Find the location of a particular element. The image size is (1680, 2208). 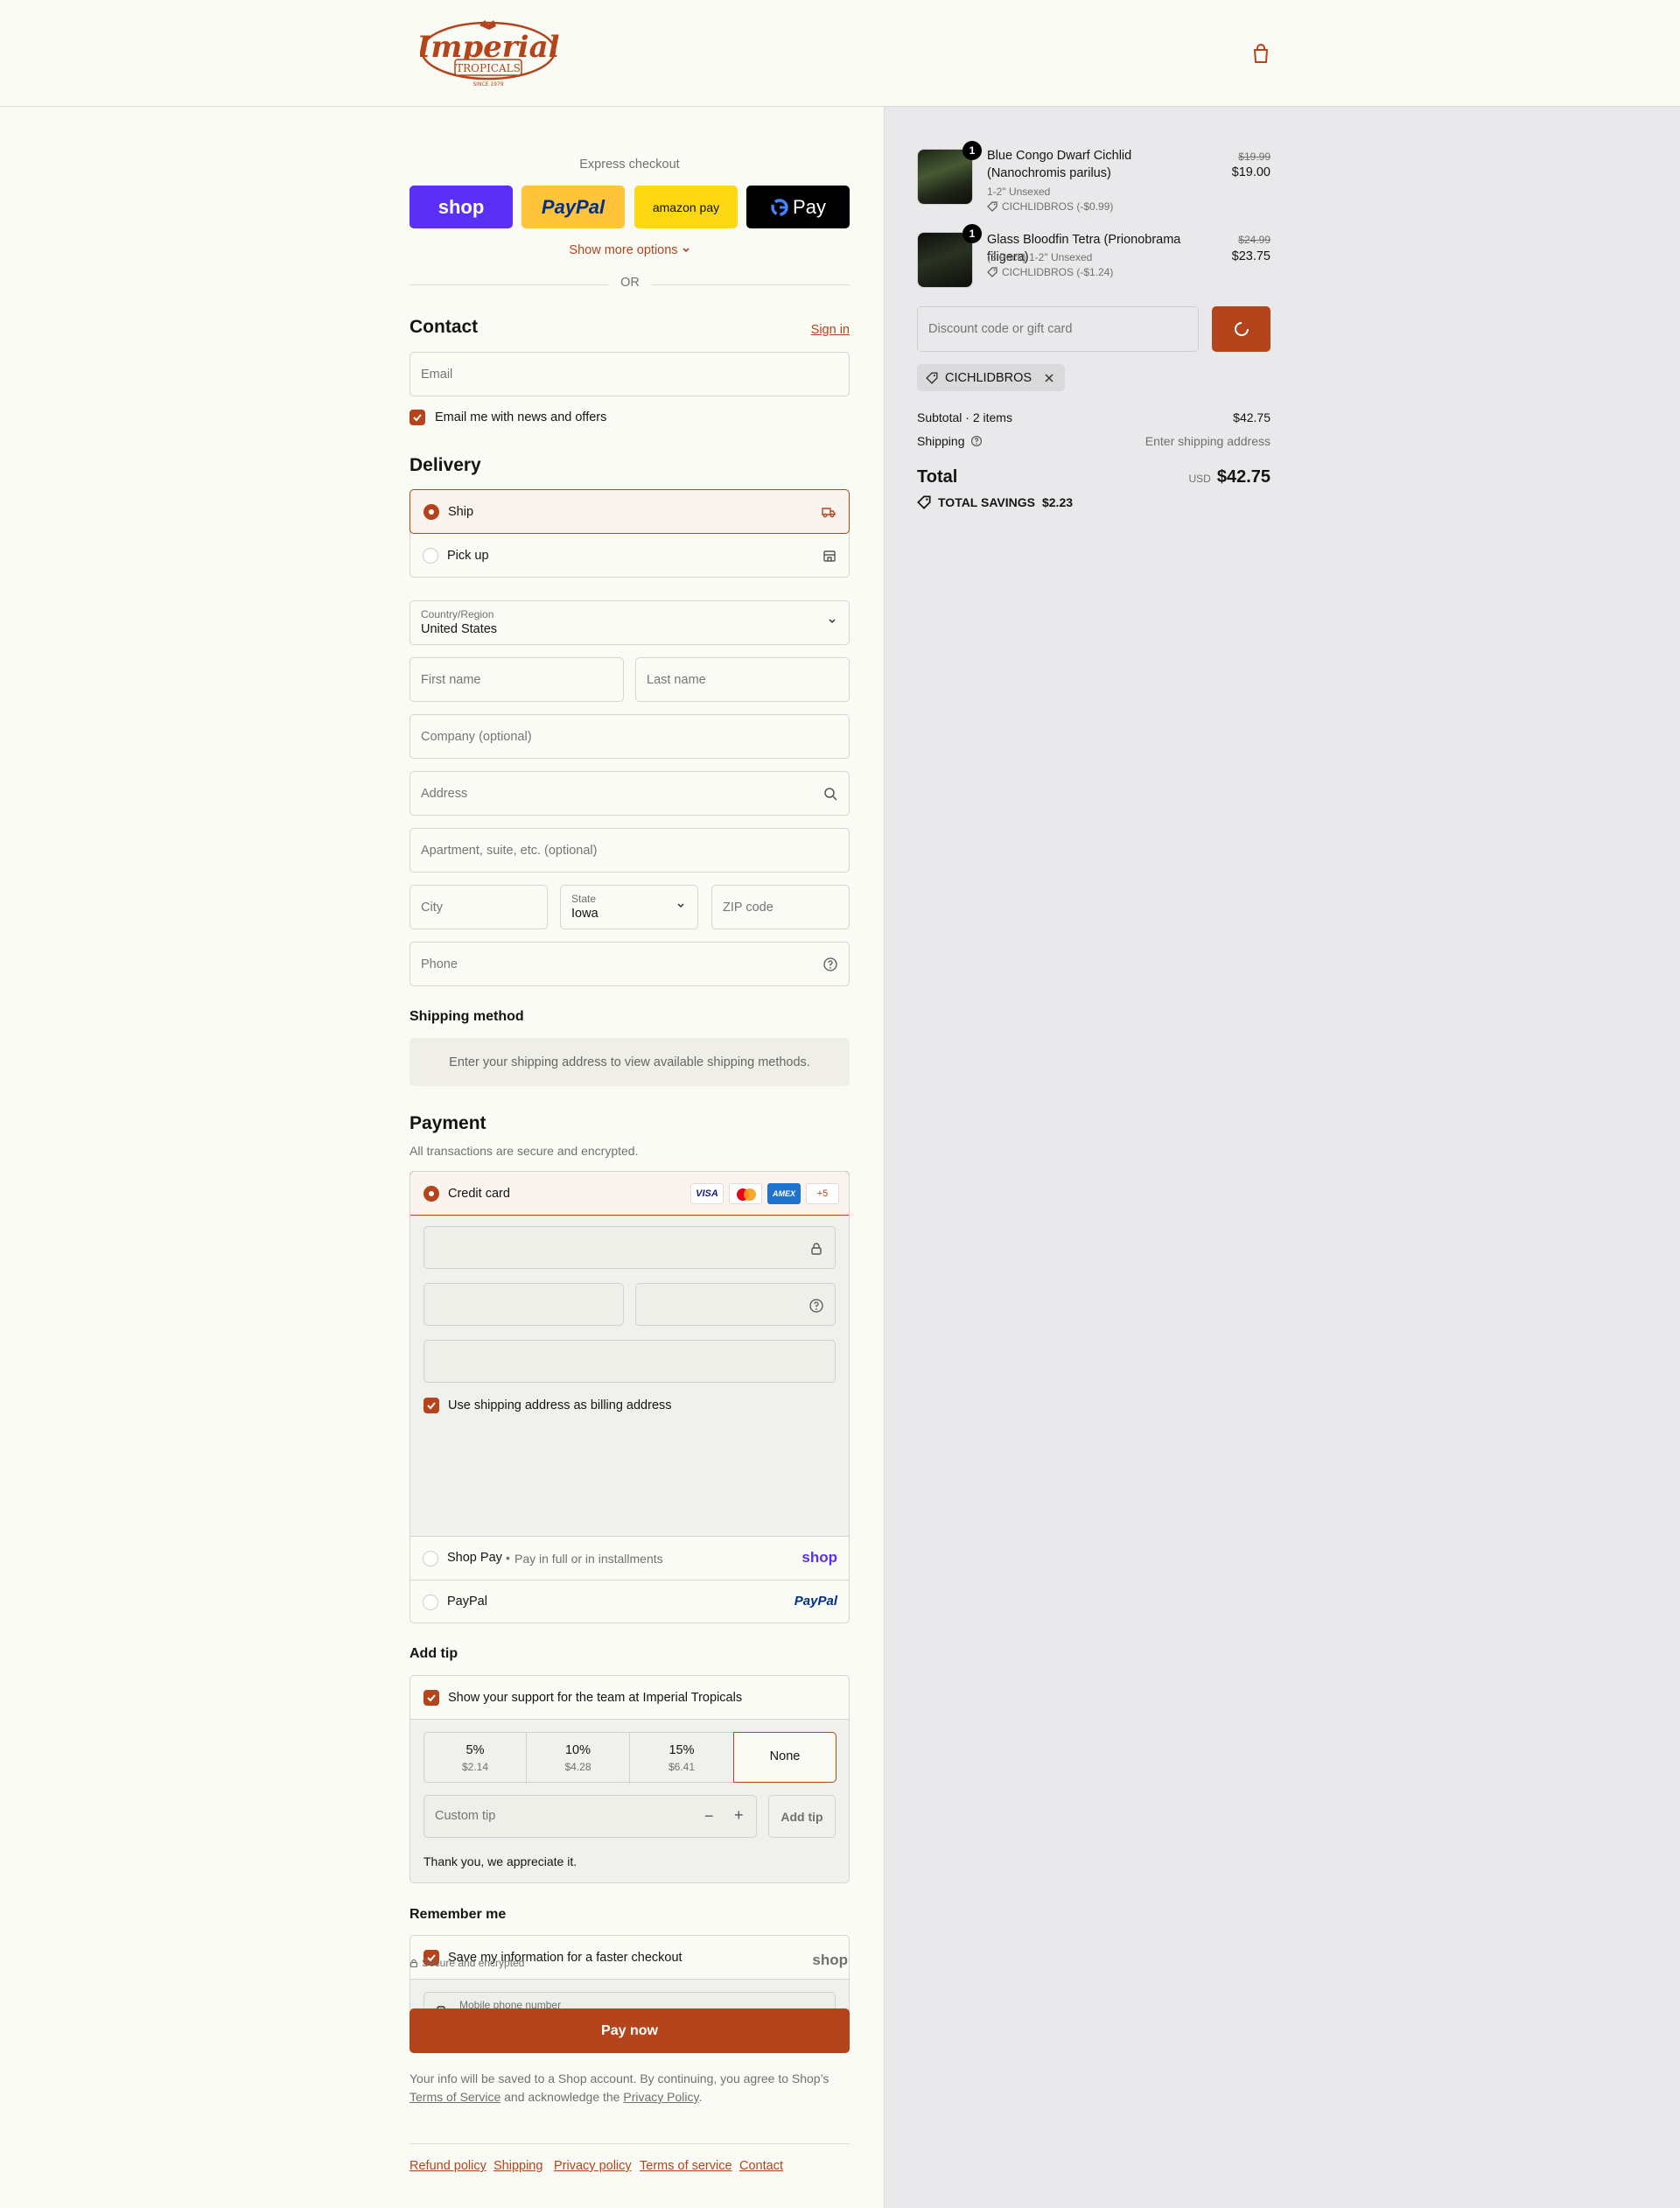

privacy-policy-link: Privacy policy is located at coordinates (593, 2166).